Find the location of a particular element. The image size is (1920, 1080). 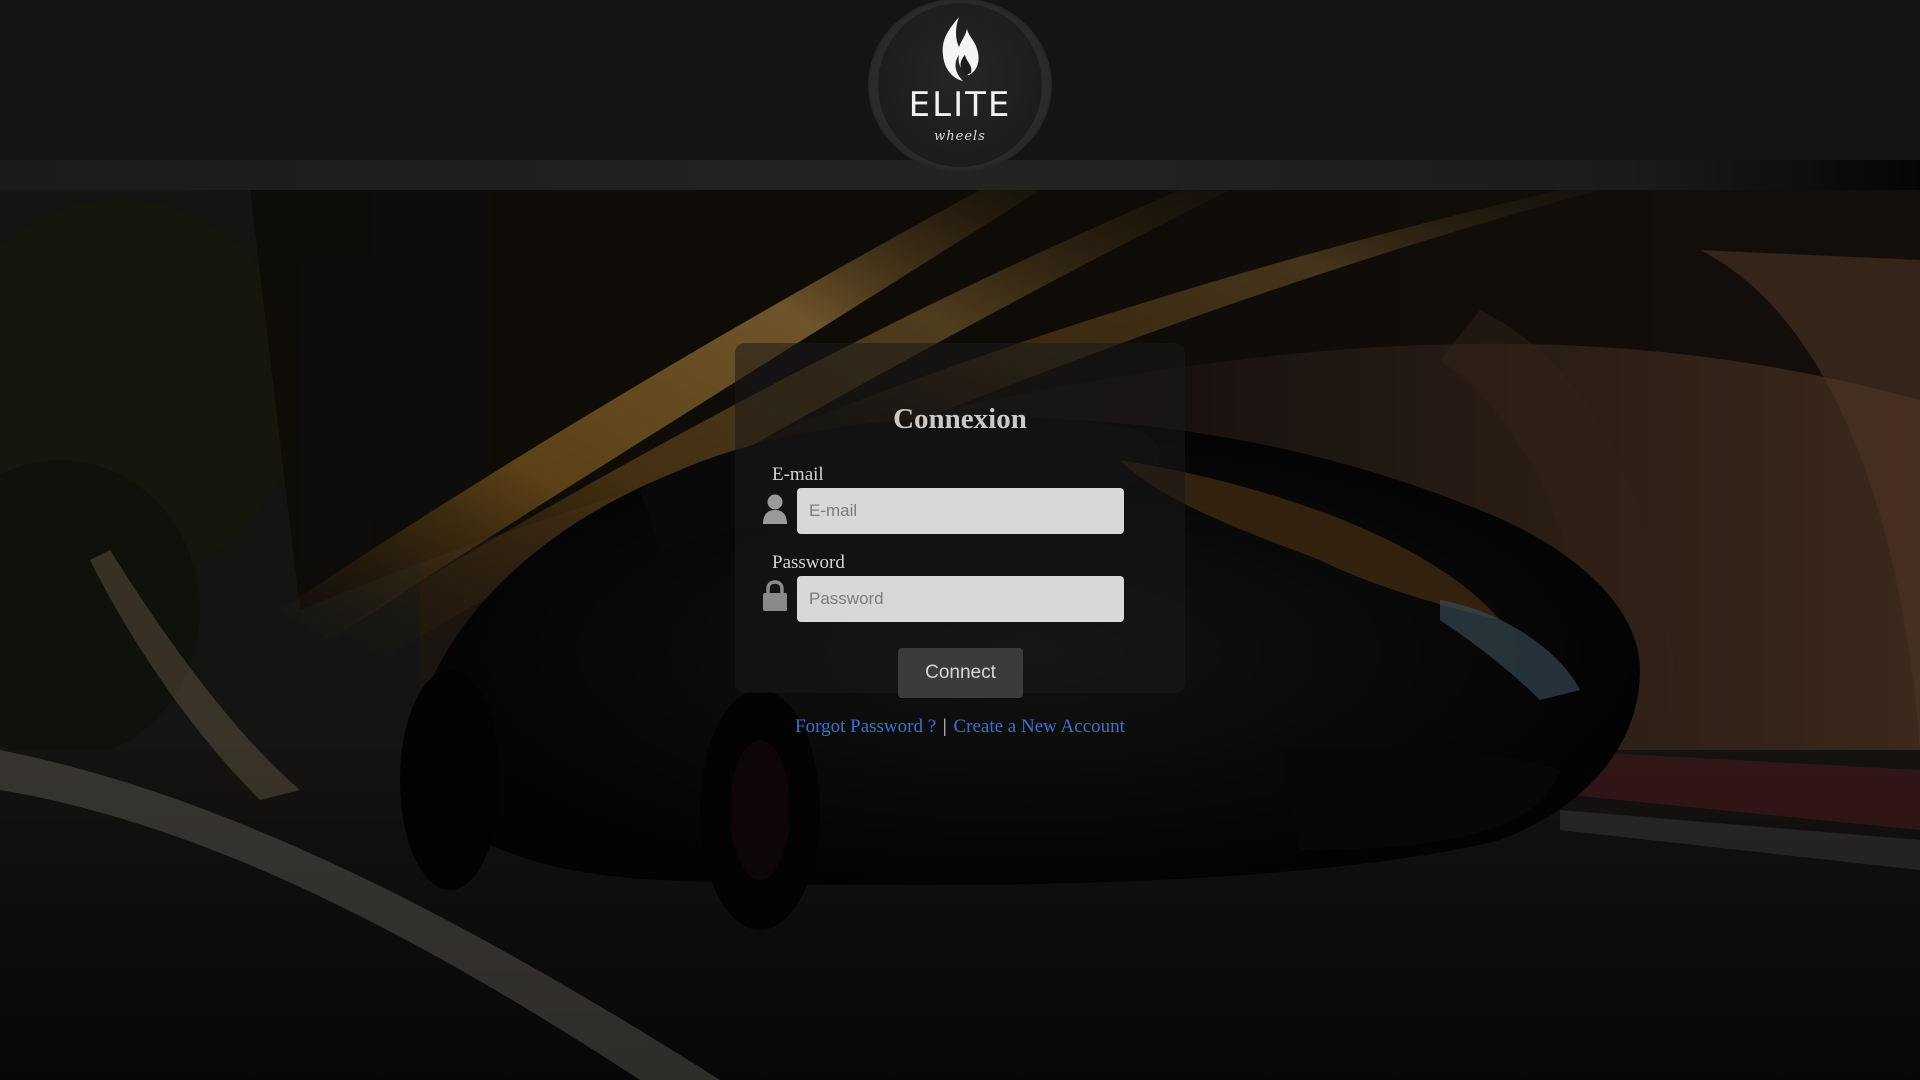

logo-subtitle: wheels is located at coordinates (960, 136).